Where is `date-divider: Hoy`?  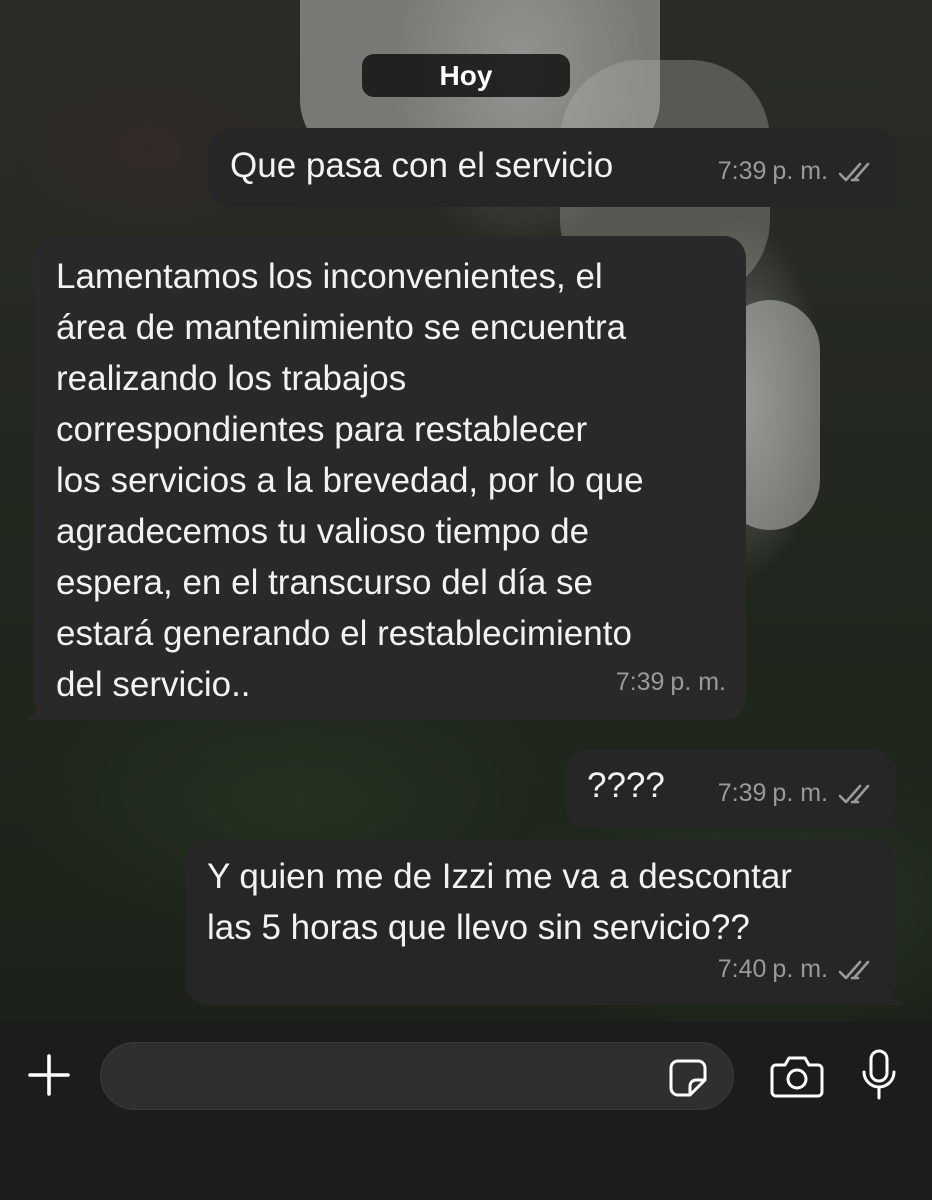
date-divider: Hoy is located at coordinates (466, 75).